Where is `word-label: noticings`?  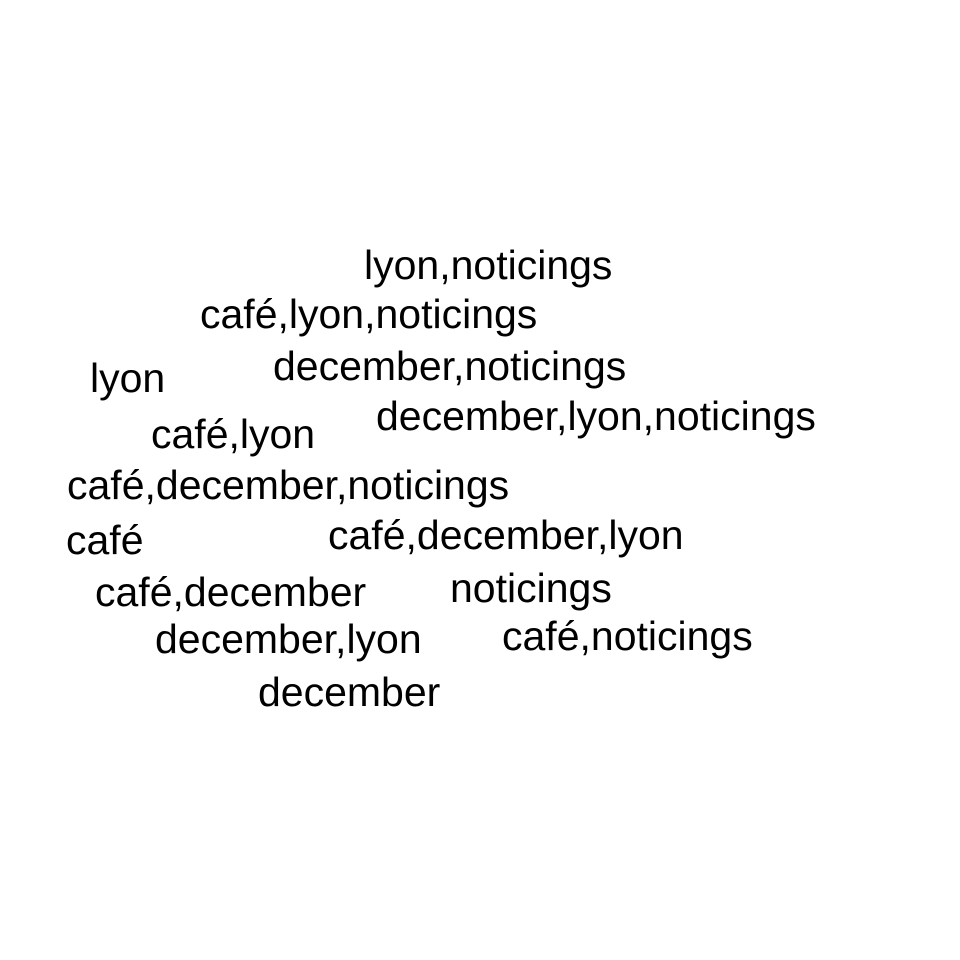
word-label: noticings is located at coordinates (531, 588).